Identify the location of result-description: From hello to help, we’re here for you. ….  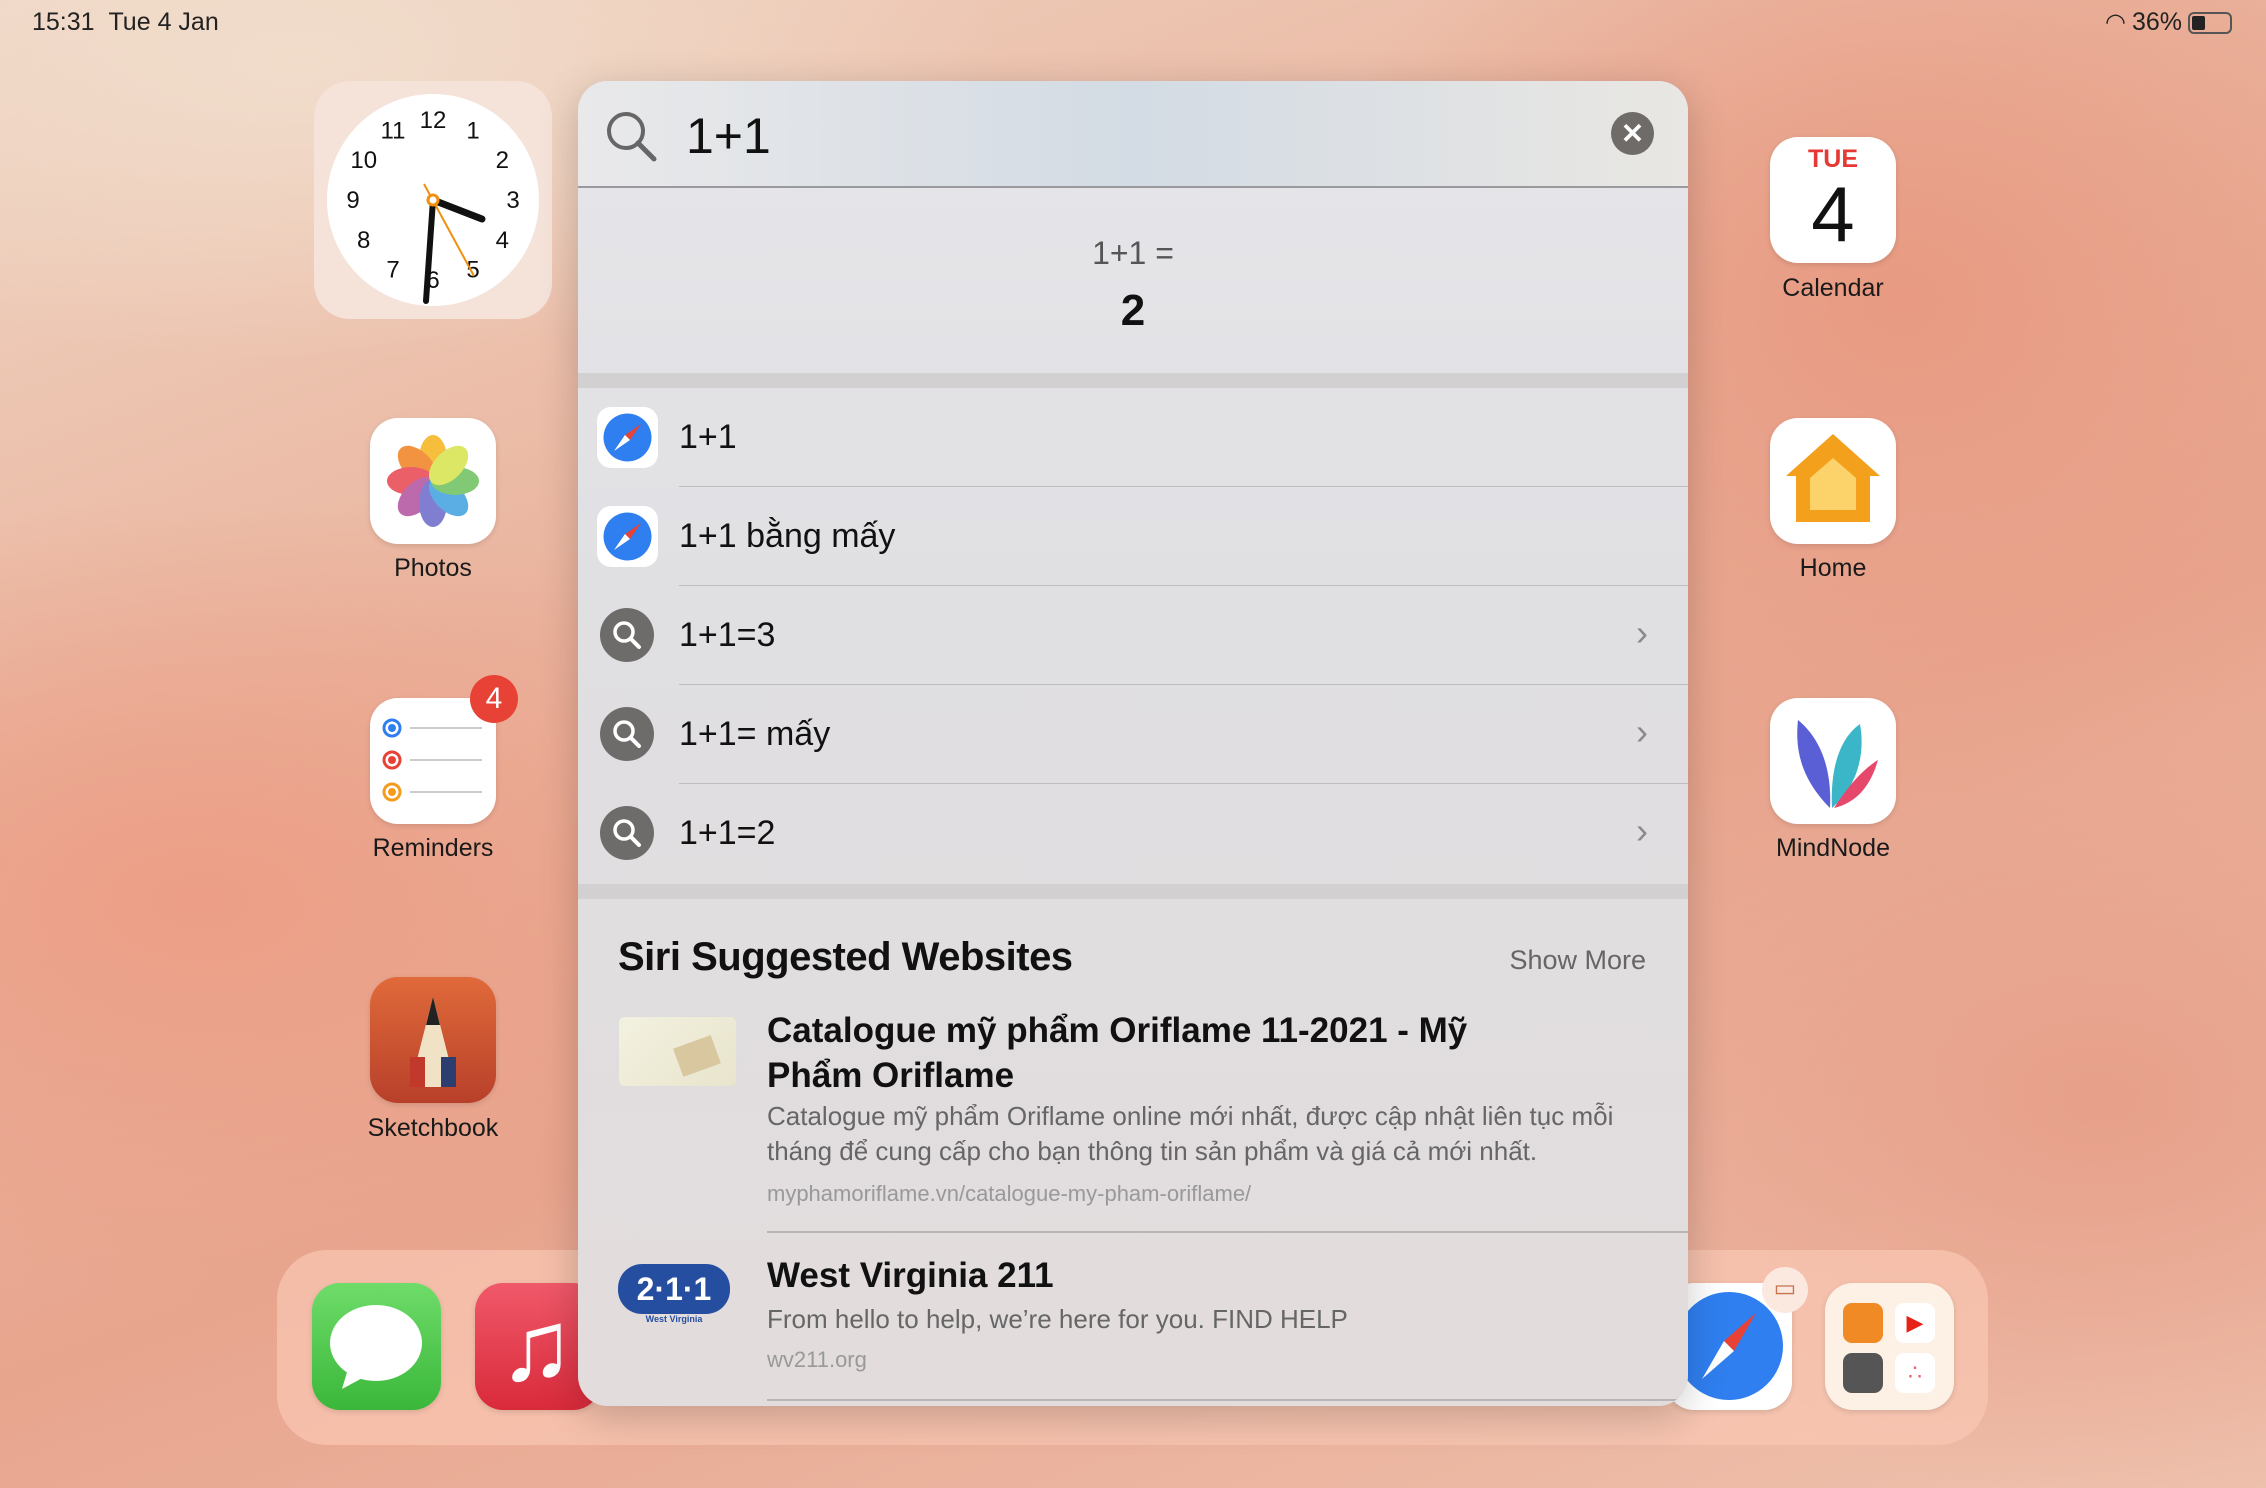
(1057, 1319).